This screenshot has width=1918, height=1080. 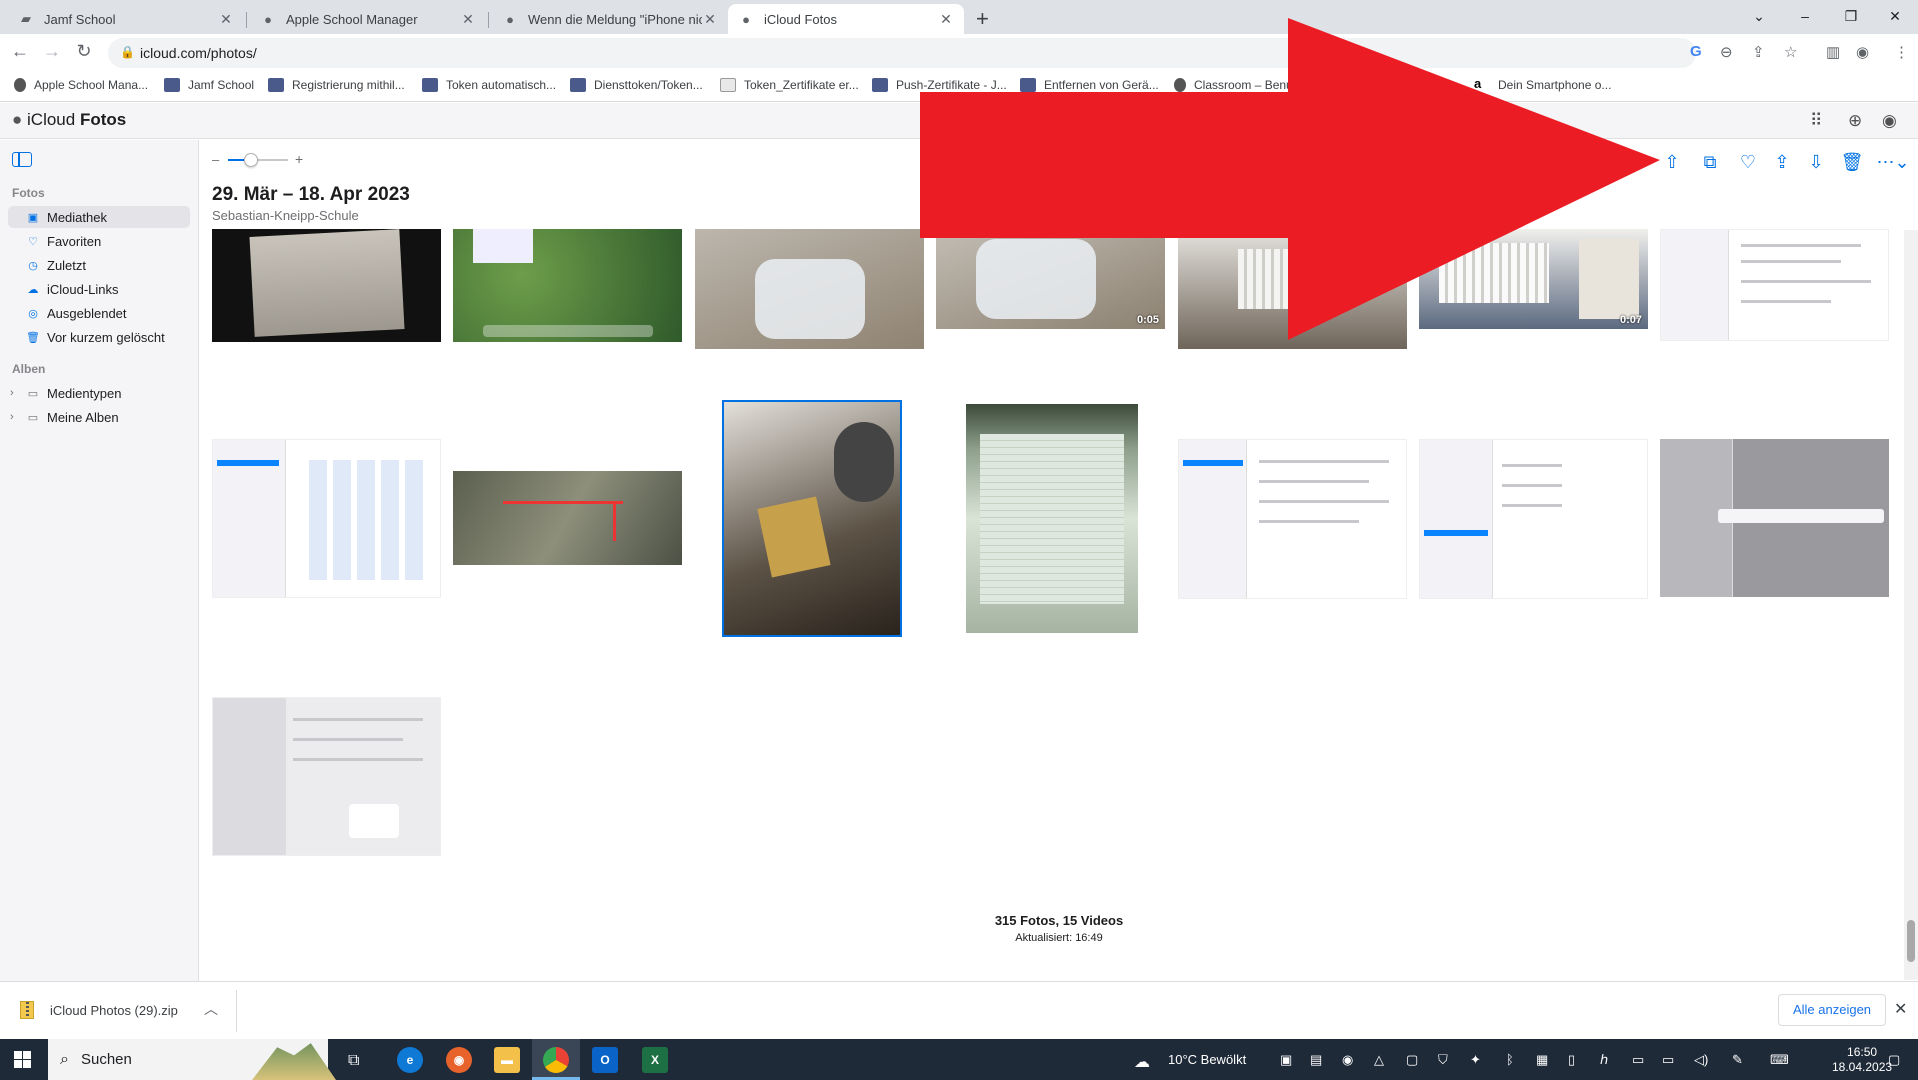 I want to click on sidebar-item-vor-kurzem-geloescht: 🗑 Vor kurzem gelöscht, so click(x=99, y=337).